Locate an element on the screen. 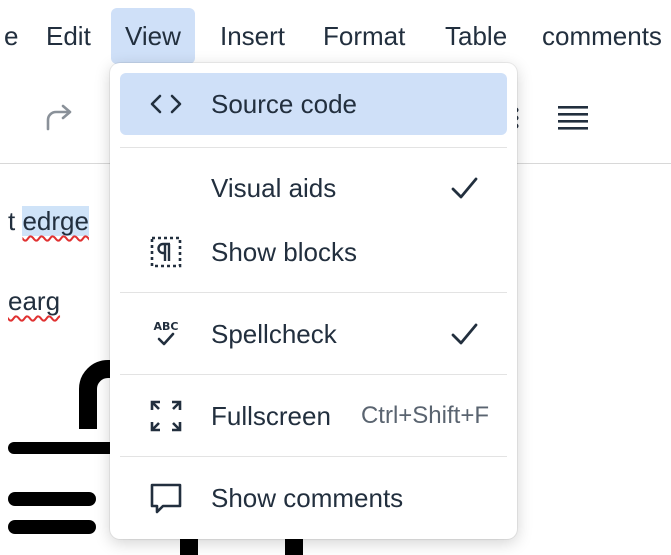 Image resolution: width=671 pixels, height=555 pixels. text-line-1: t edrge is located at coordinates (48, 221).